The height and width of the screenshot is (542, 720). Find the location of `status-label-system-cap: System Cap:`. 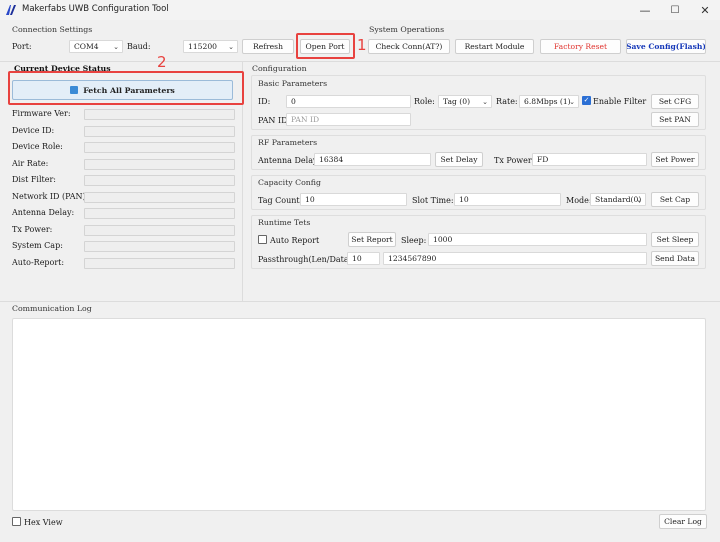

status-label-system-cap: System Cap: is located at coordinates (37, 245).